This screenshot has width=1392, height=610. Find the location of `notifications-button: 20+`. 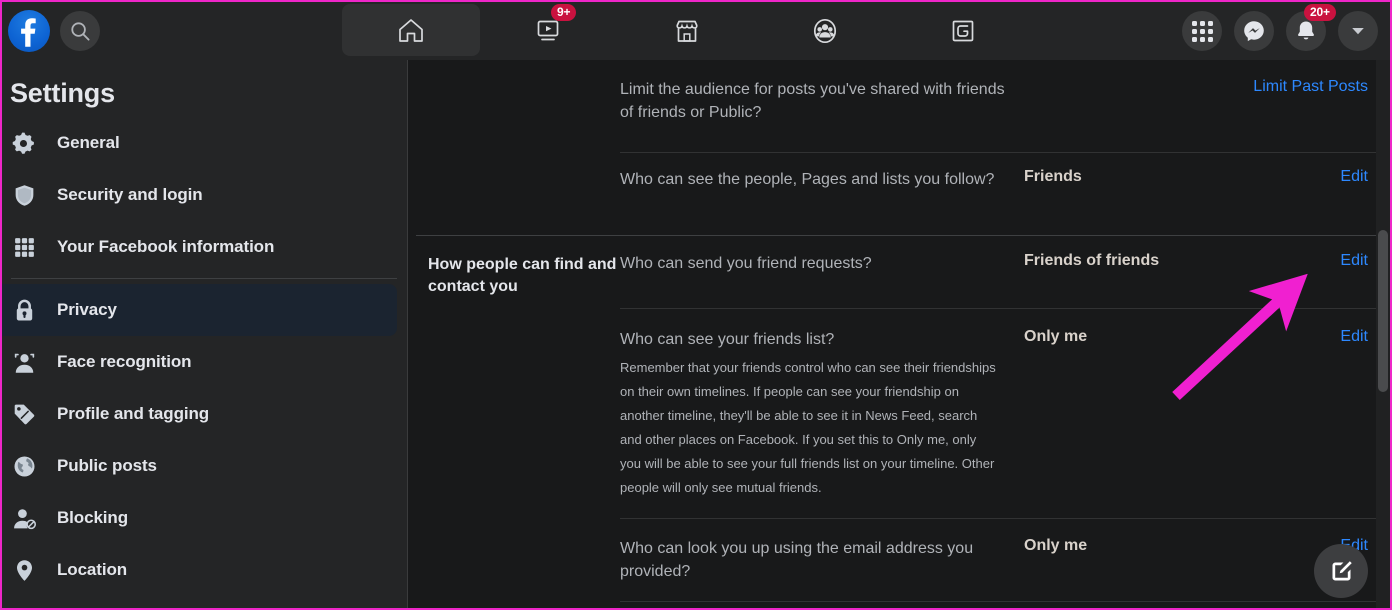

notifications-button: 20+ is located at coordinates (1311, 27).